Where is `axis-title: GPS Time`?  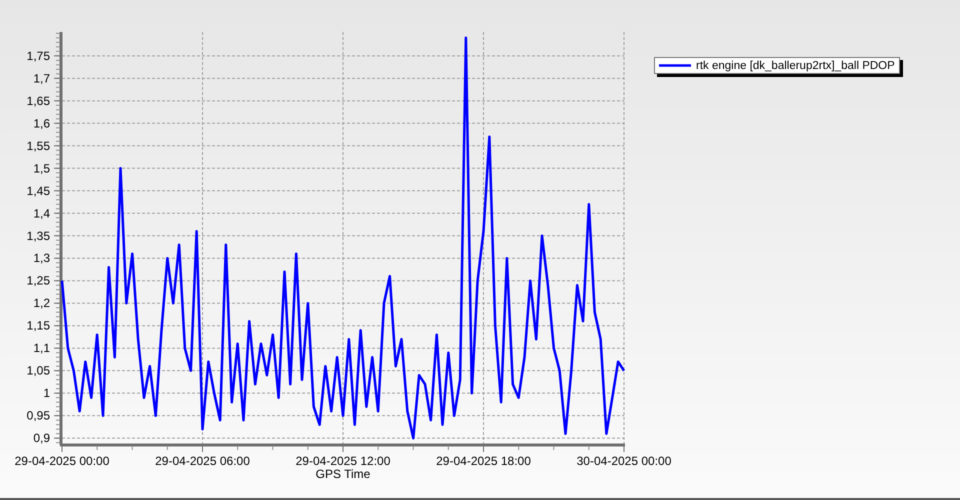 axis-title: GPS Time is located at coordinates (343, 474).